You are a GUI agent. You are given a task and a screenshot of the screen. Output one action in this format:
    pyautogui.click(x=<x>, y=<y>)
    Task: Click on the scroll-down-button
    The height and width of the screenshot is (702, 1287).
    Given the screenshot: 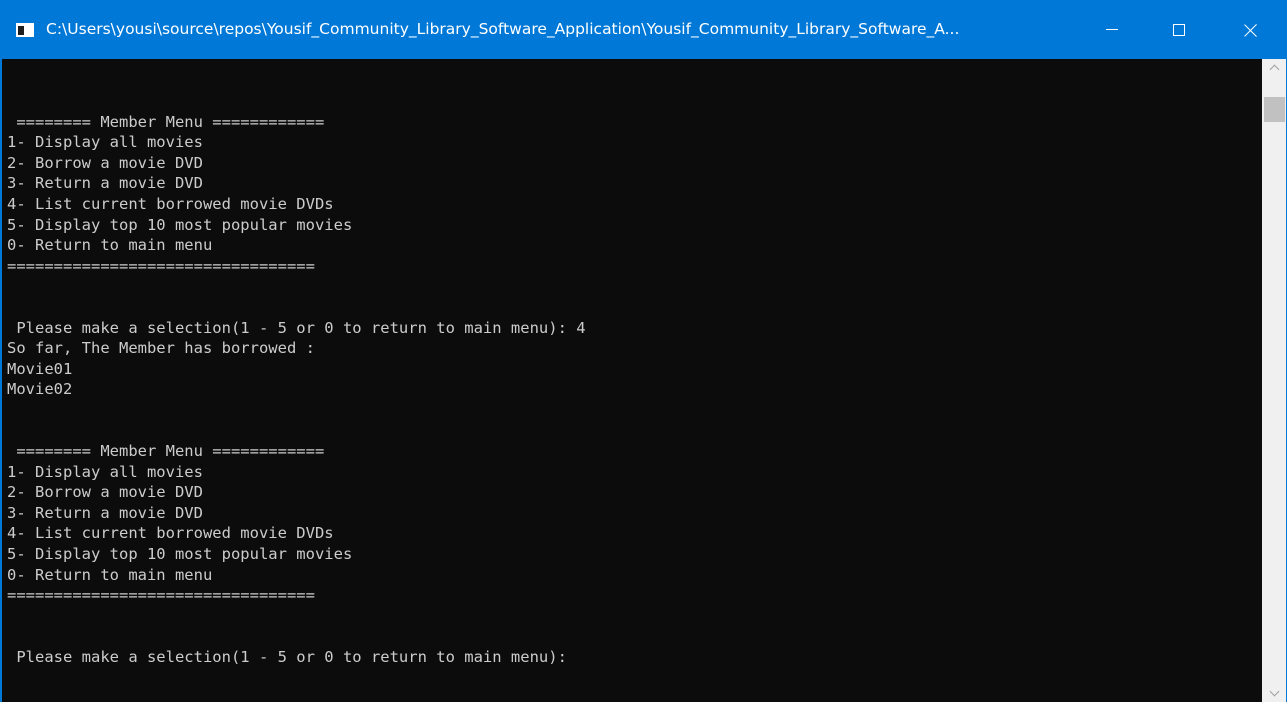 What is the action you would take?
    pyautogui.click(x=1274, y=693)
    